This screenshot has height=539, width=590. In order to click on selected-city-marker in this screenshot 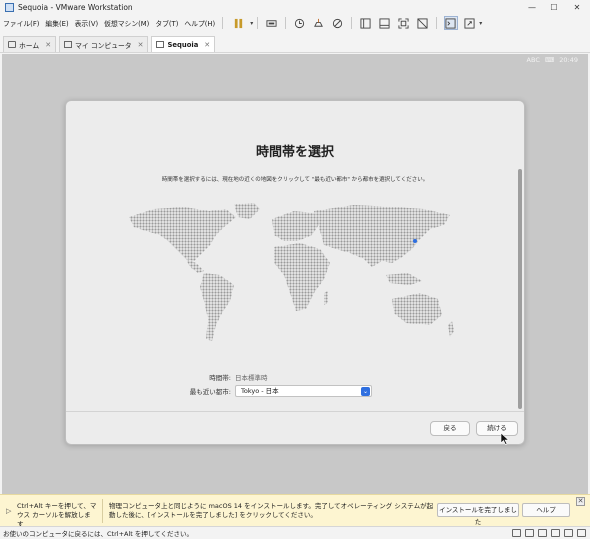, I will do `click(415, 241)`.